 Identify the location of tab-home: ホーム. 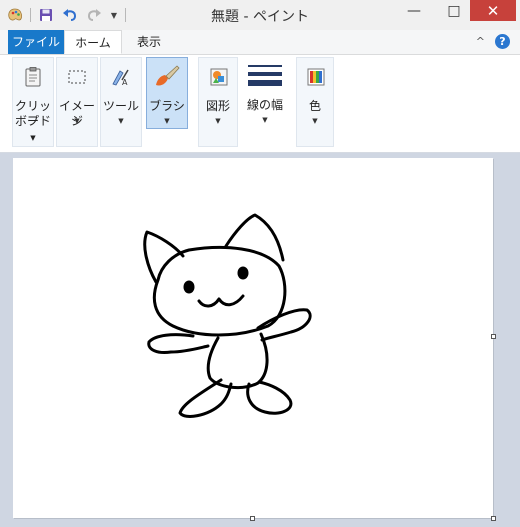
(93, 42).